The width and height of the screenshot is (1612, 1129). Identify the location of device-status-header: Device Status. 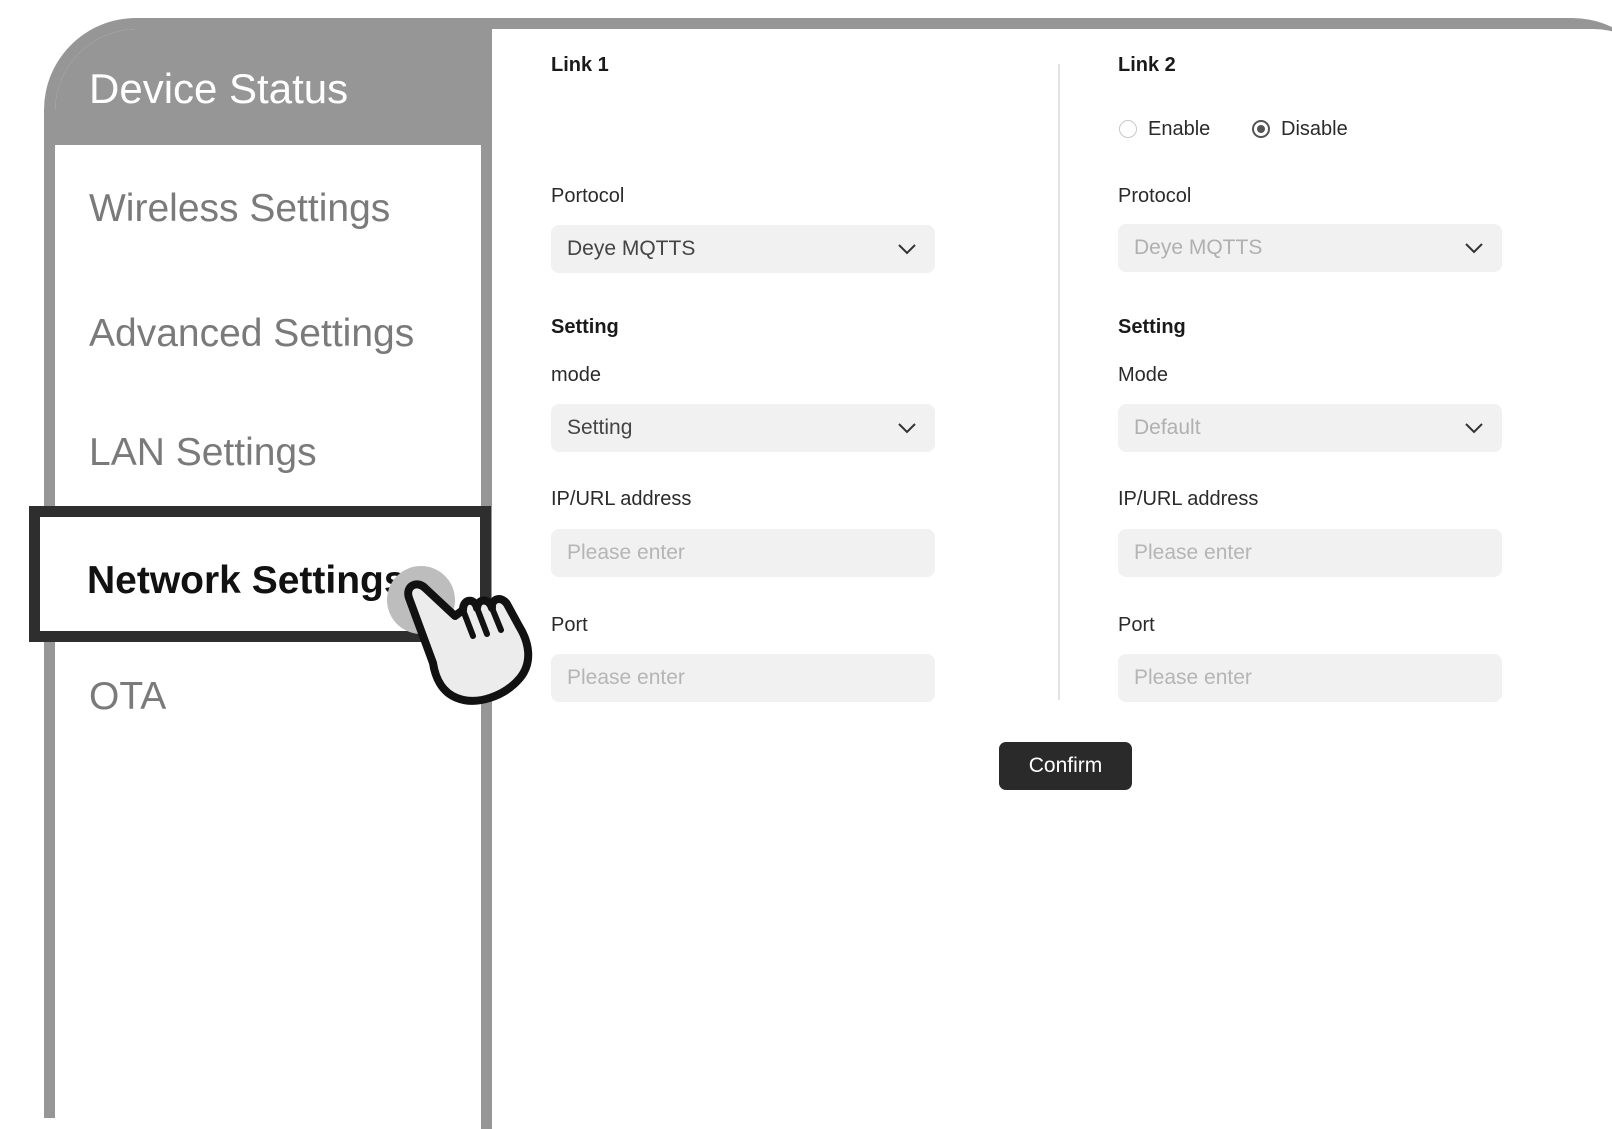
(268, 87).